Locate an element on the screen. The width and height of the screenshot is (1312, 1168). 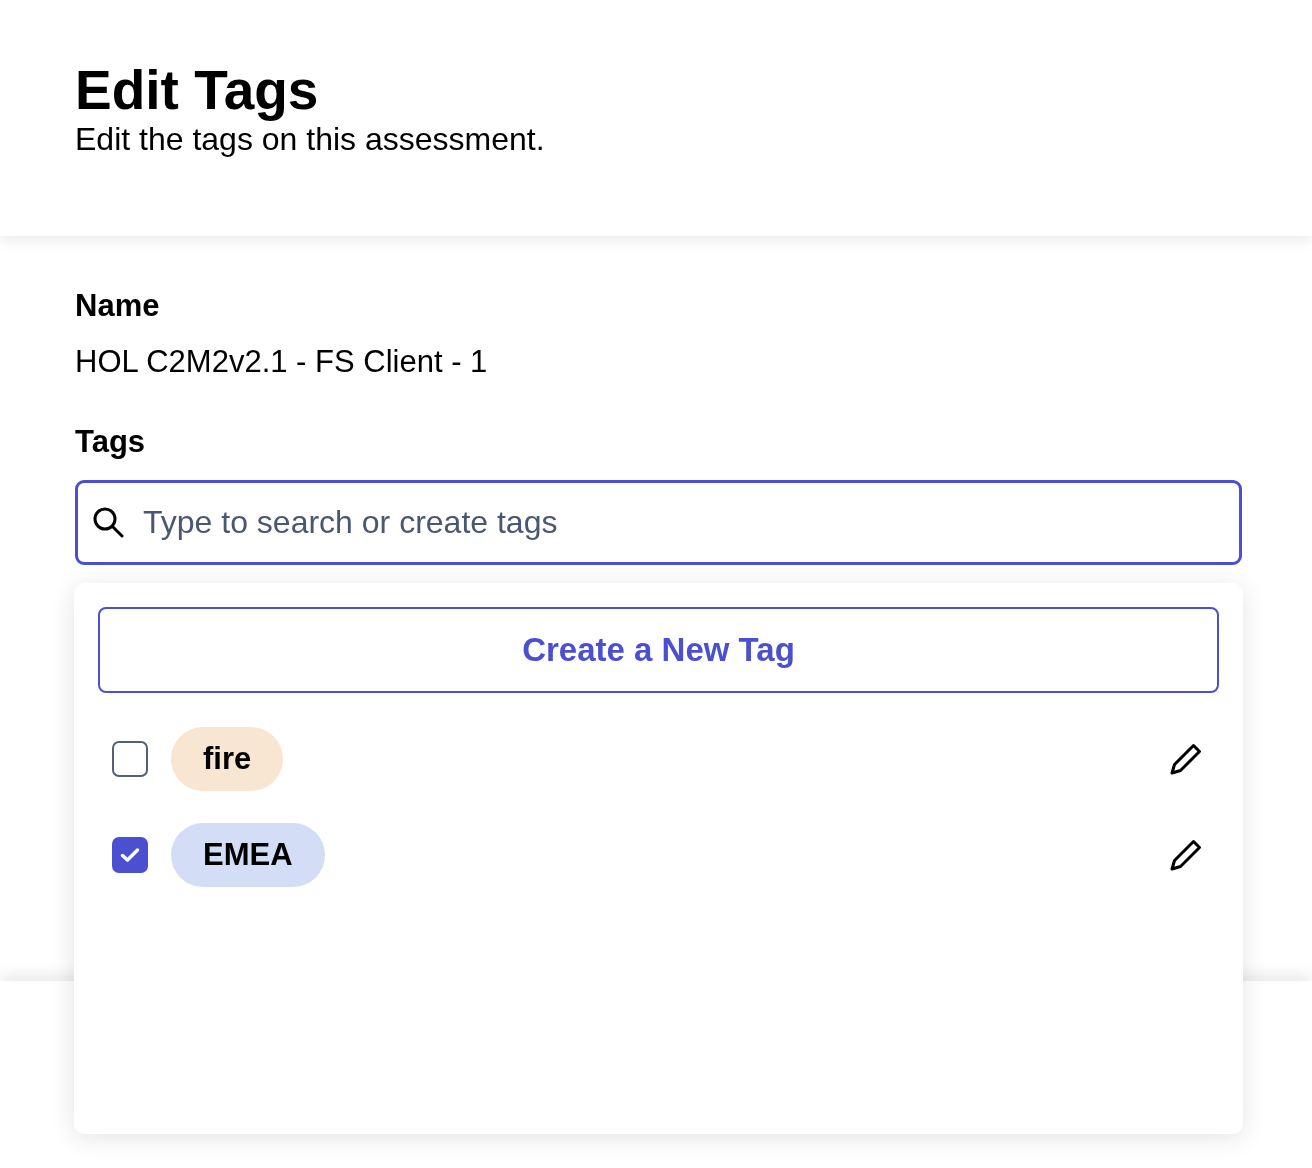
tag-pill: EMEA is located at coordinates (248, 855).